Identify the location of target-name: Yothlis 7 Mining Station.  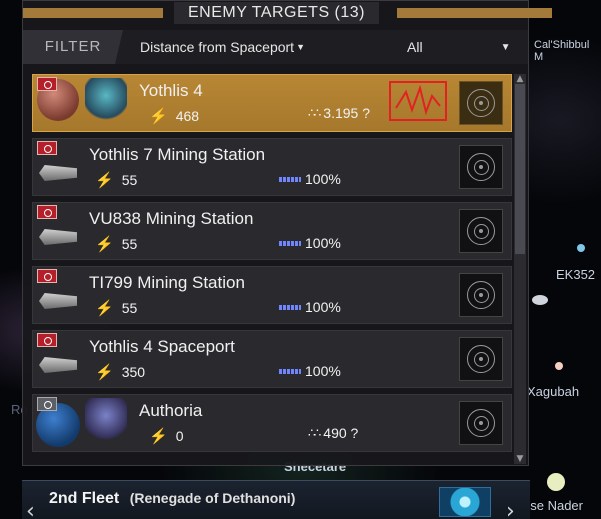
(177, 154).